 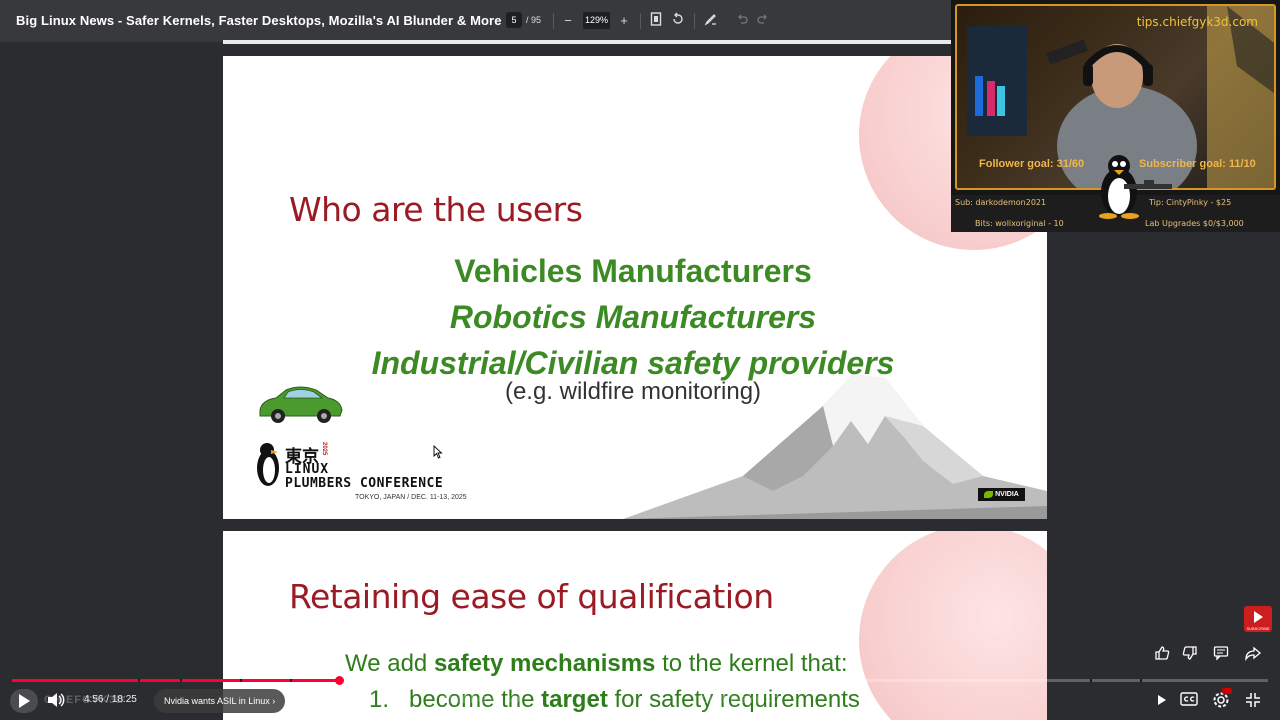 What do you see at coordinates (989, 494) in the screenshot?
I see `nvidia-eye-icon` at bounding box center [989, 494].